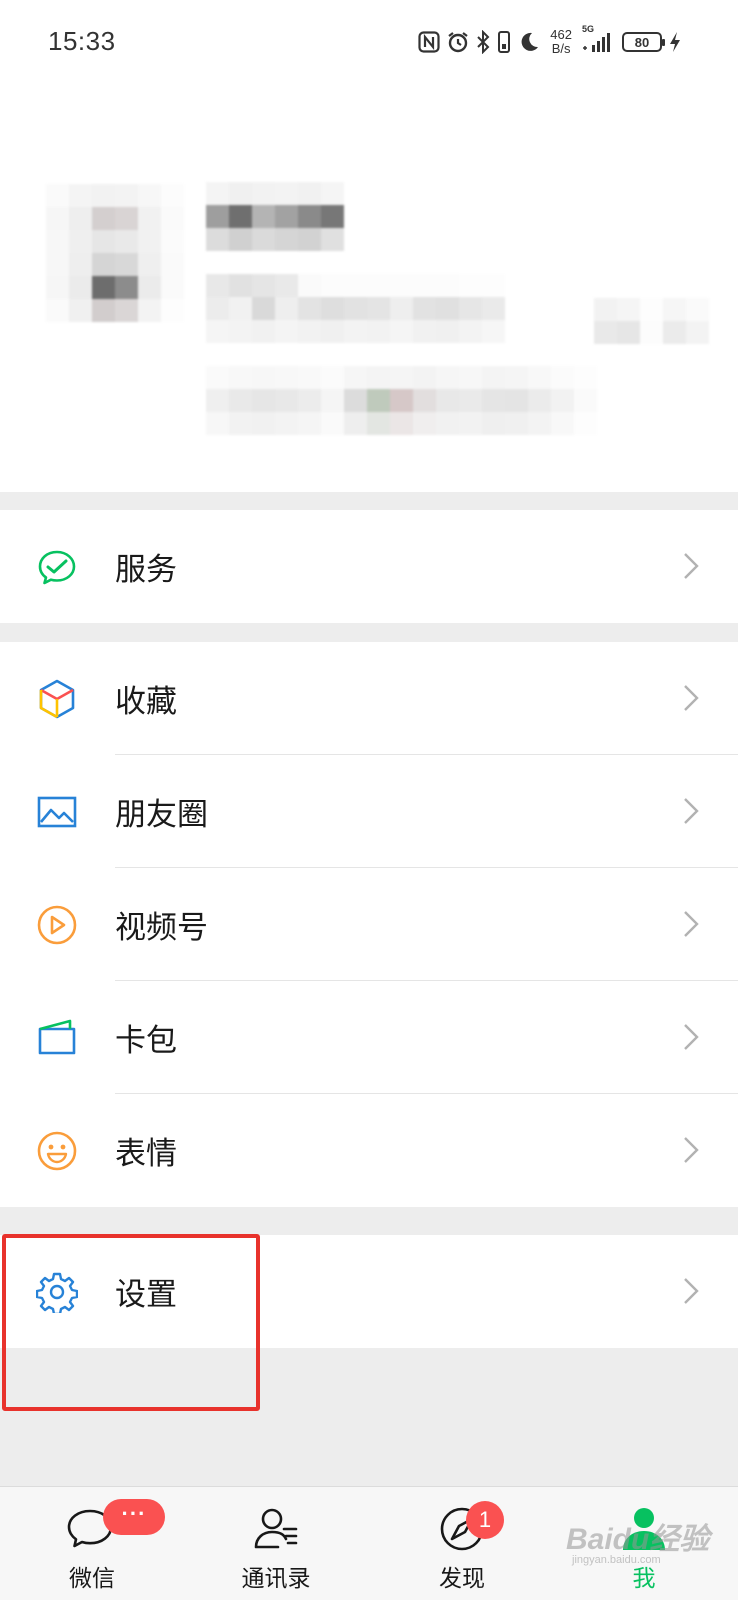  I want to click on status-icons: 462 B/s 5G 80, so click(550, 41).